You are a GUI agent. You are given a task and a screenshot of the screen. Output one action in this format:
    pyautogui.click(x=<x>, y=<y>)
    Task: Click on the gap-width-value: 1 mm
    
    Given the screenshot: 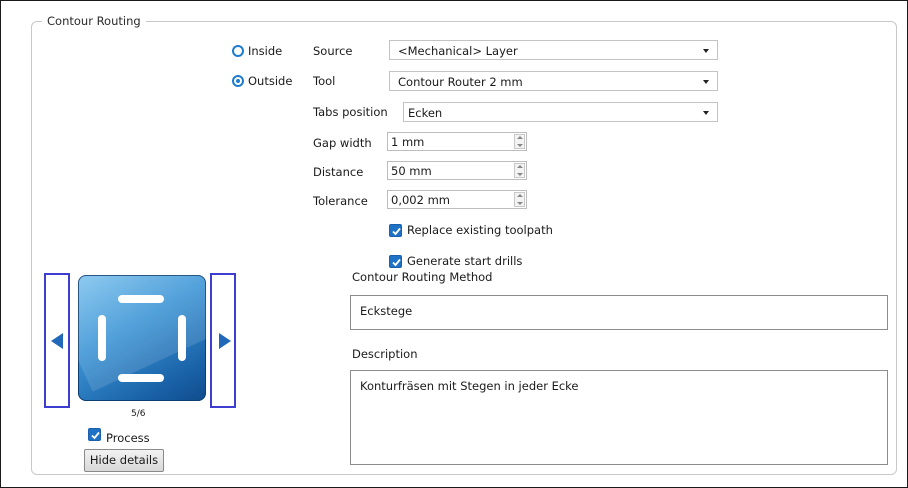 What is the action you would take?
    pyautogui.click(x=408, y=142)
    